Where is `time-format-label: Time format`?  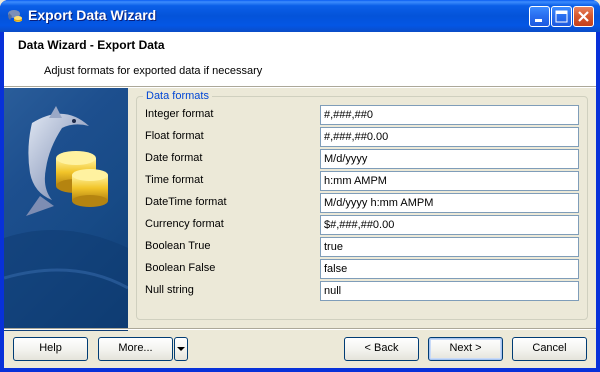 time-format-label: Time format is located at coordinates (174, 180).